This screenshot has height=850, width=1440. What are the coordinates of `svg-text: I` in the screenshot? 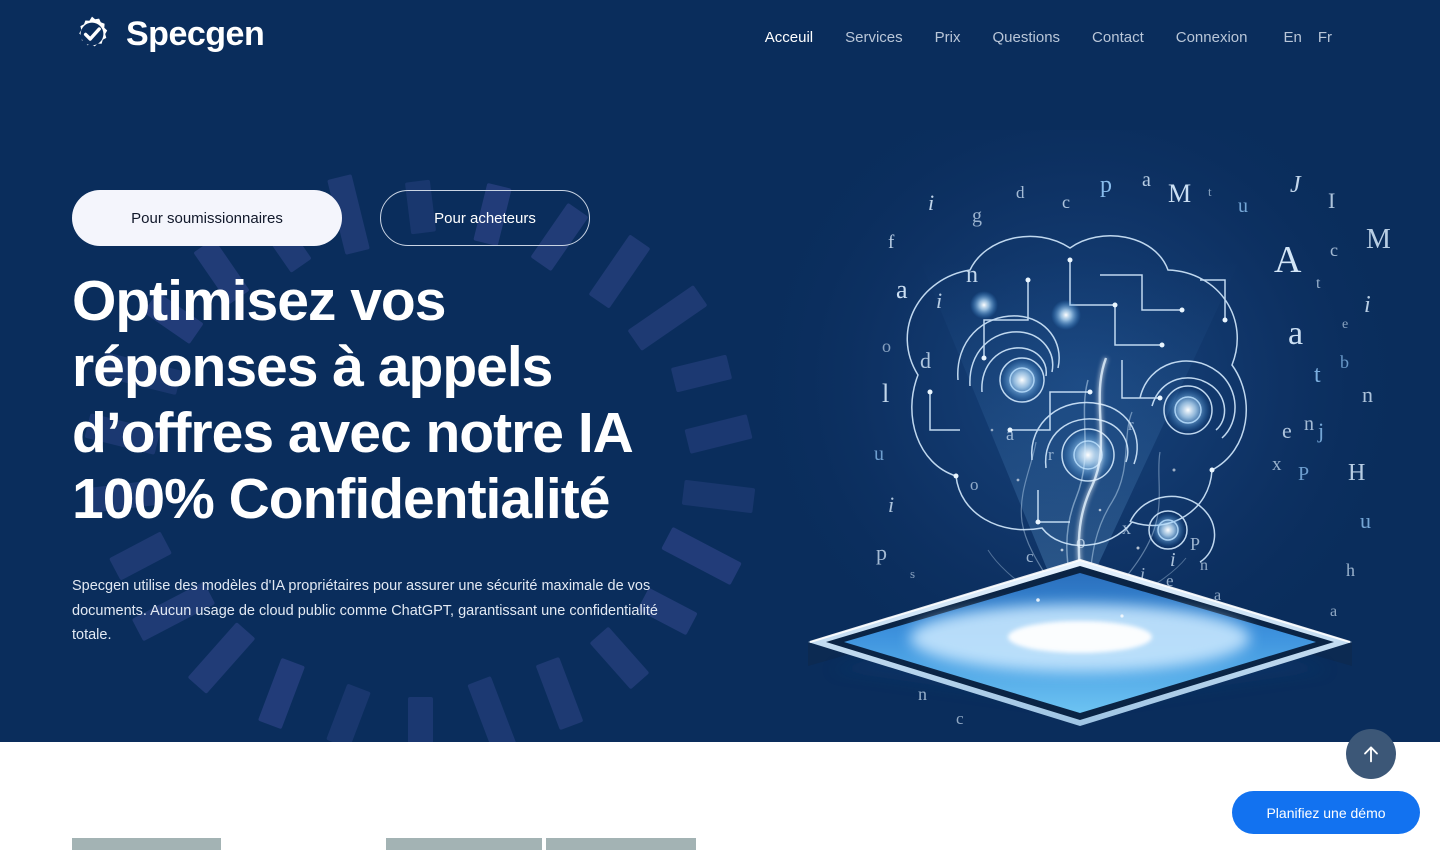 It's located at (1331, 200).